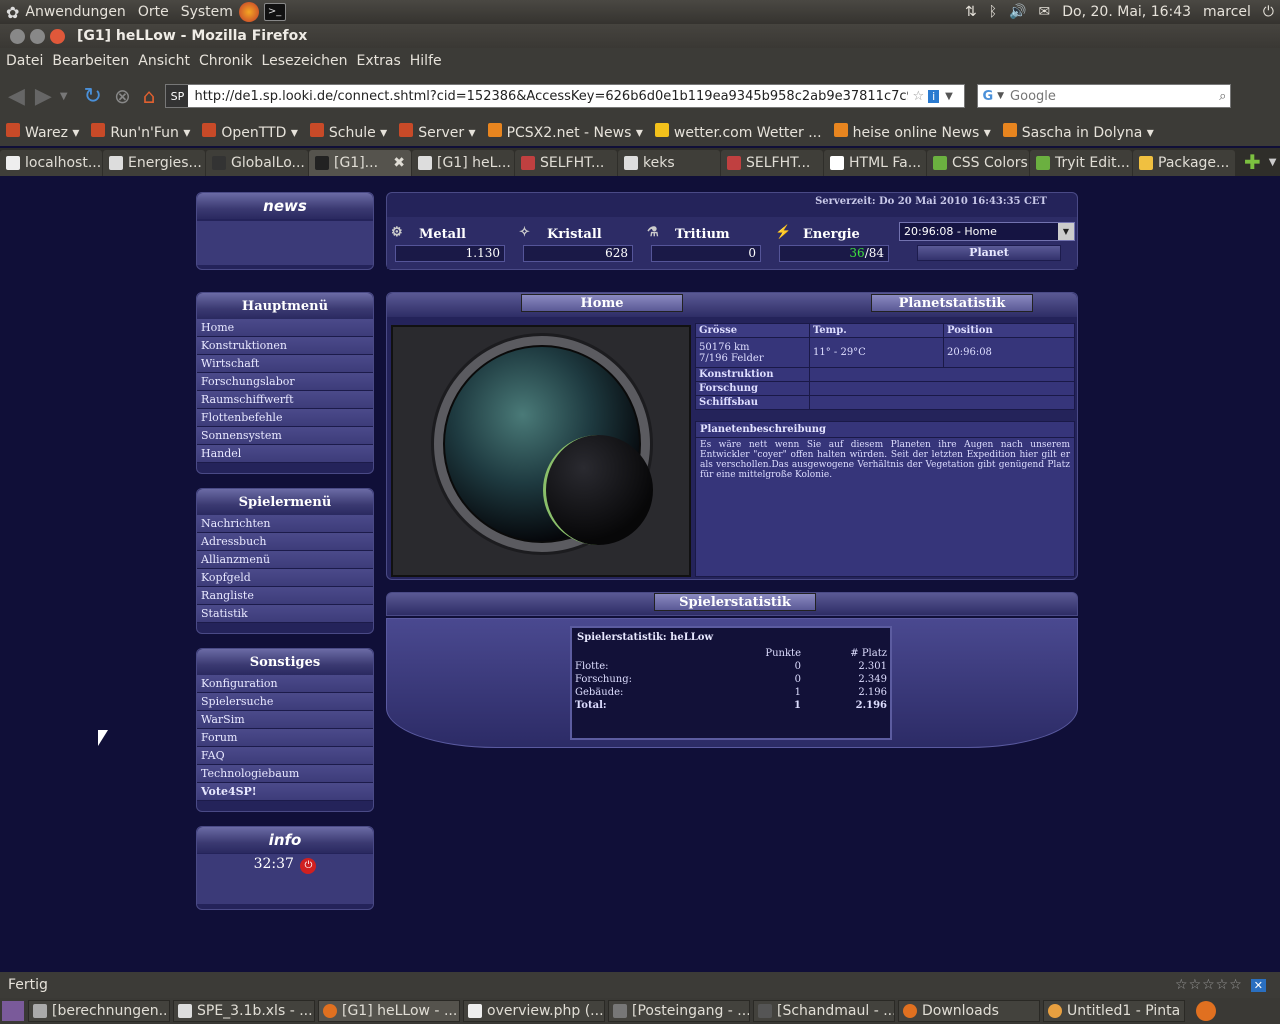 The width and height of the screenshot is (1280, 1024). What do you see at coordinates (912, 132) in the screenshot?
I see `bookmark-feed-heise: heise online News ▾` at bounding box center [912, 132].